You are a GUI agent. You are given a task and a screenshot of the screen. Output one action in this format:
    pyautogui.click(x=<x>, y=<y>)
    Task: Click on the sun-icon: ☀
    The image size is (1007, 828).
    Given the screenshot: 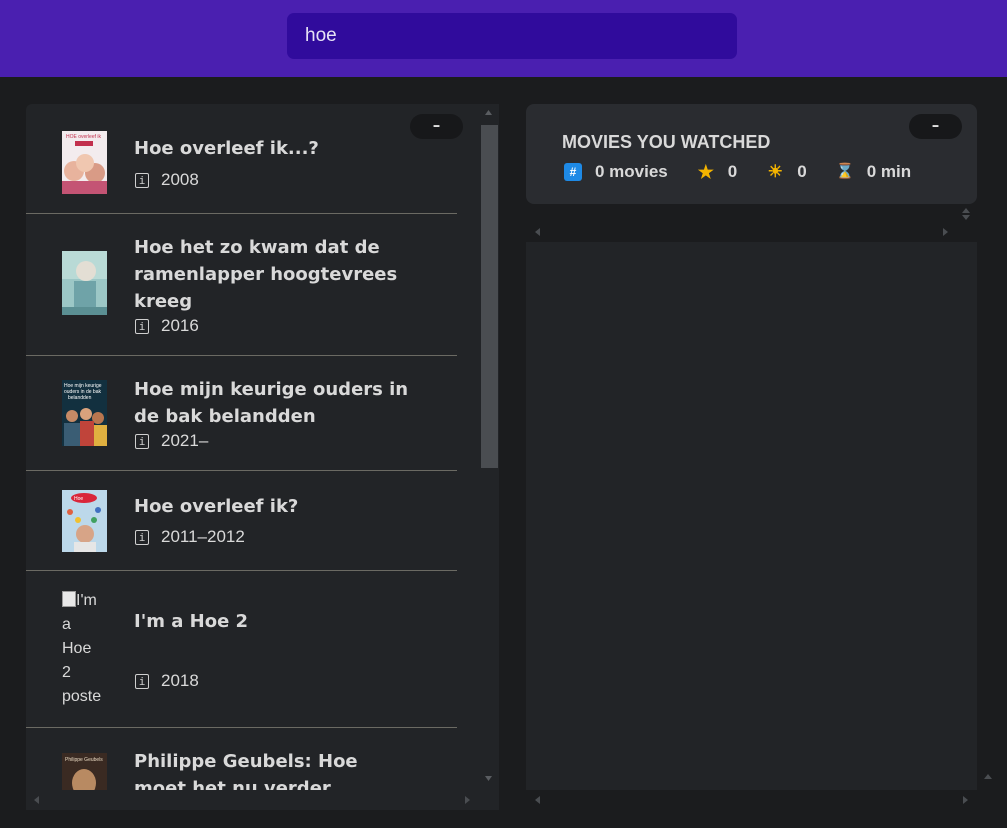 What is the action you would take?
    pyautogui.click(x=775, y=171)
    